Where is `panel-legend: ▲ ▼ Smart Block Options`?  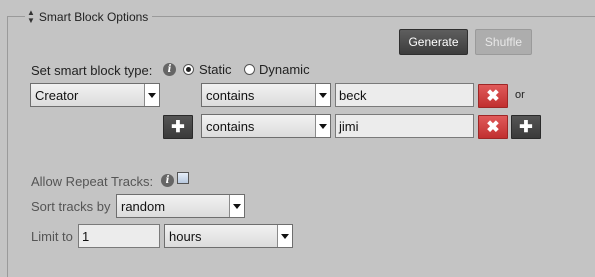 panel-legend: ▲ ▼ Smart Block Options is located at coordinates (89, 16).